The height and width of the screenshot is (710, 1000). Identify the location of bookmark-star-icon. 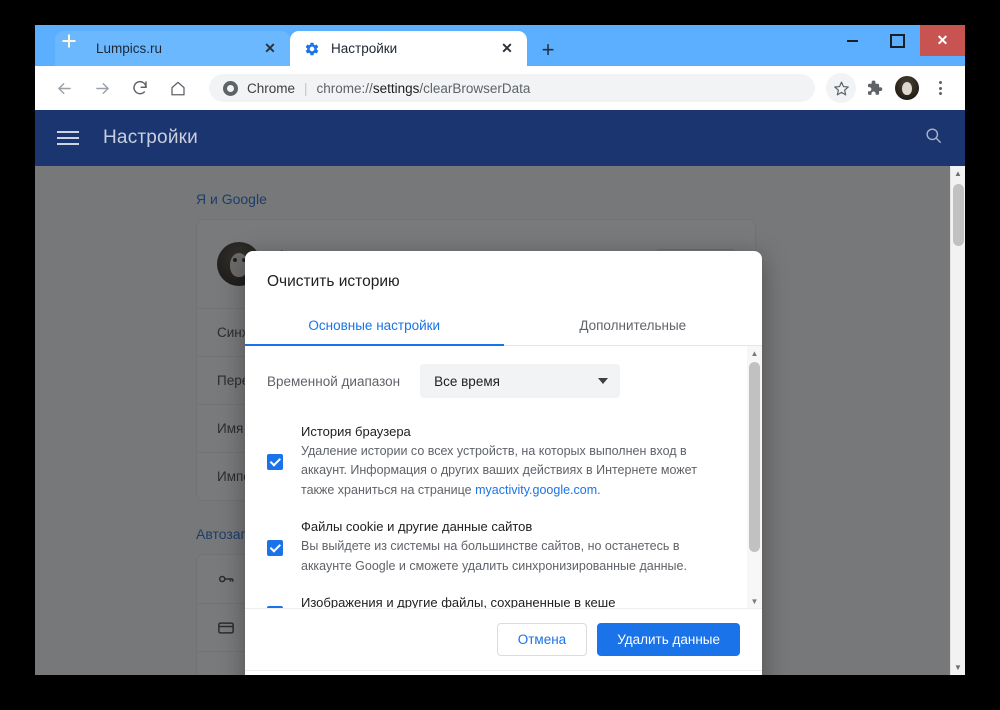
(841, 88).